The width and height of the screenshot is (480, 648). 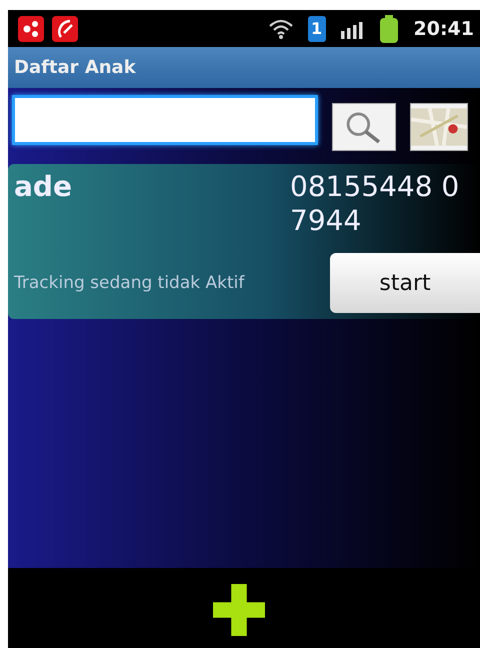 What do you see at coordinates (165, 120) in the screenshot?
I see `search-field` at bounding box center [165, 120].